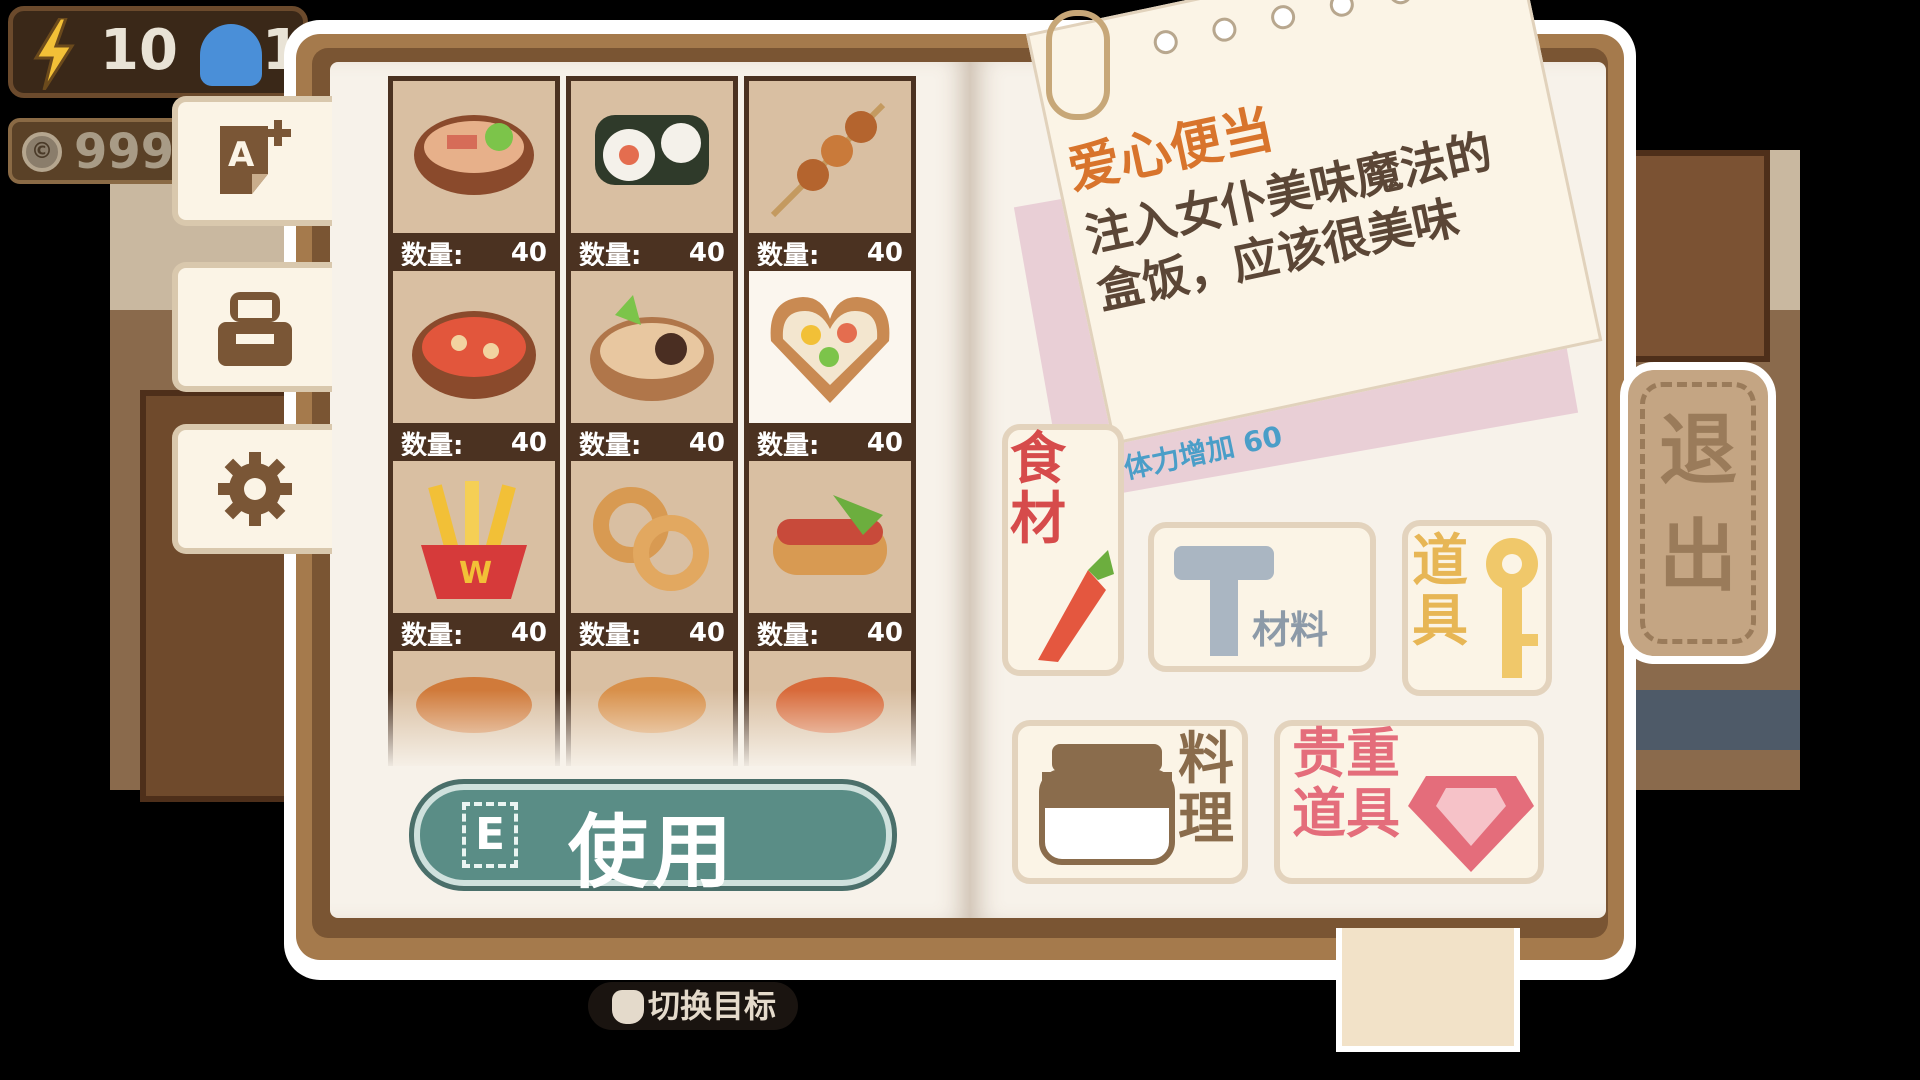 Image resolution: width=1920 pixels, height=1080 pixels. I want to click on food-slot-noodles: 数量: 40, so click(652, 367).